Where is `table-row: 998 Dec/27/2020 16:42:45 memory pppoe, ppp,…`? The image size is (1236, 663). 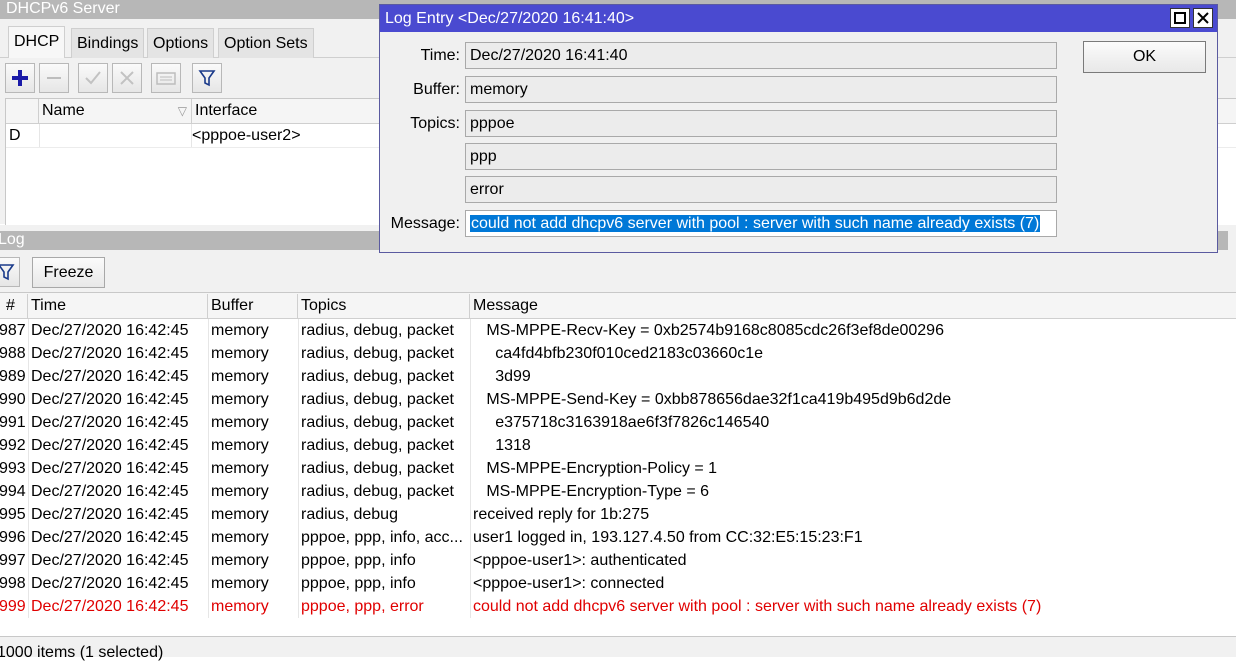 table-row: 998 Dec/27/2020 16:42:45 memory pppoe, ppp,… is located at coordinates (618, 583).